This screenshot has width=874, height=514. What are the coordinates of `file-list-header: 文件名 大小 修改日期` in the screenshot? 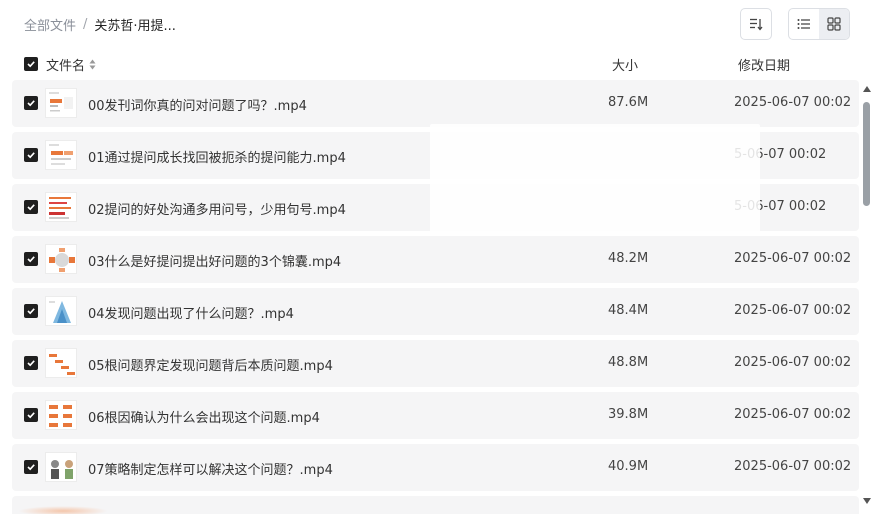 It's located at (435, 64).